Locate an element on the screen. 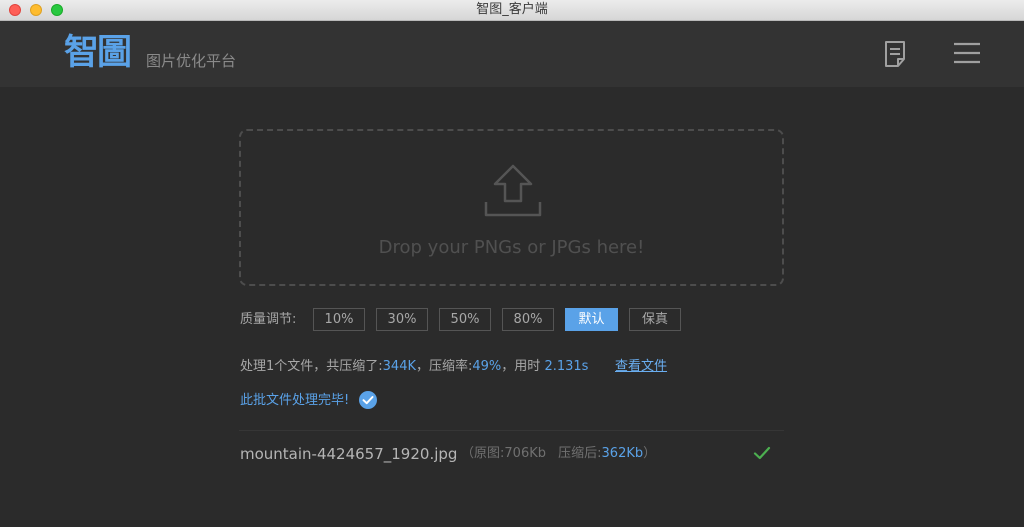 Image resolution: width=1024 pixels, height=527 pixels. file-info-open: （ is located at coordinates (468, 453).